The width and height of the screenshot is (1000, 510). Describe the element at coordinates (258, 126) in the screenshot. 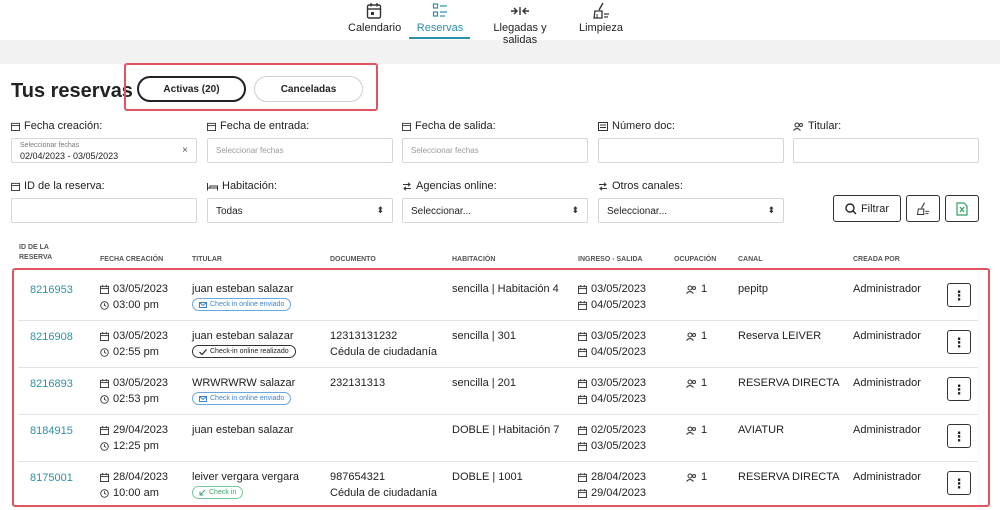

I see `filter-fecha-entrada-label: Fecha de entrada:` at that location.